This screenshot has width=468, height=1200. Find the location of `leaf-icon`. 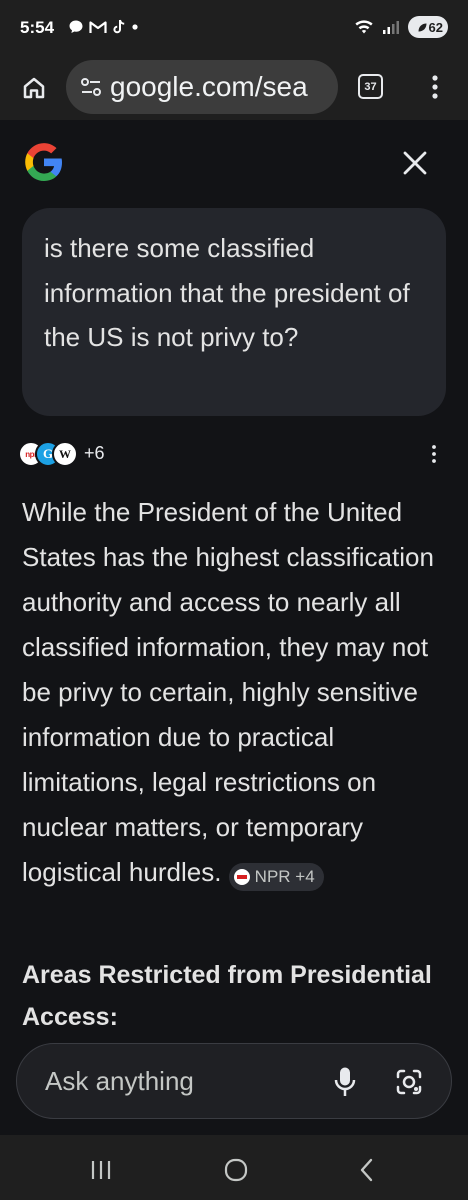

leaf-icon is located at coordinates (422, 27).